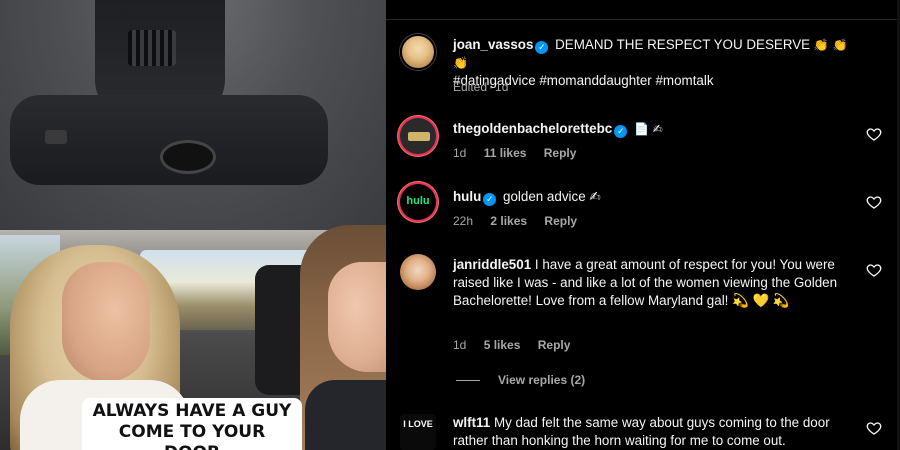 This screenshot has height=450, width=900. I want to click on comment-meta: 1d 11 likes Reply, so click(521, 153).